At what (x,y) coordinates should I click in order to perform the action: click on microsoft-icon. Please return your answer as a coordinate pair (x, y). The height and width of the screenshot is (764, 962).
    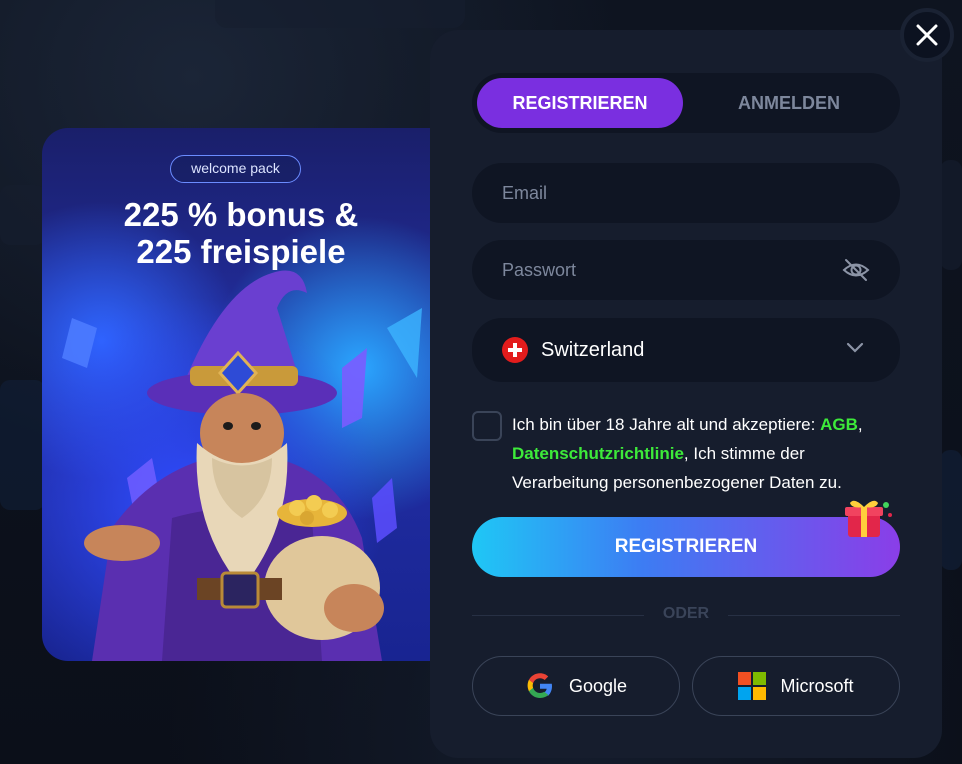
    Looking at the image, I should click on (752, 686).